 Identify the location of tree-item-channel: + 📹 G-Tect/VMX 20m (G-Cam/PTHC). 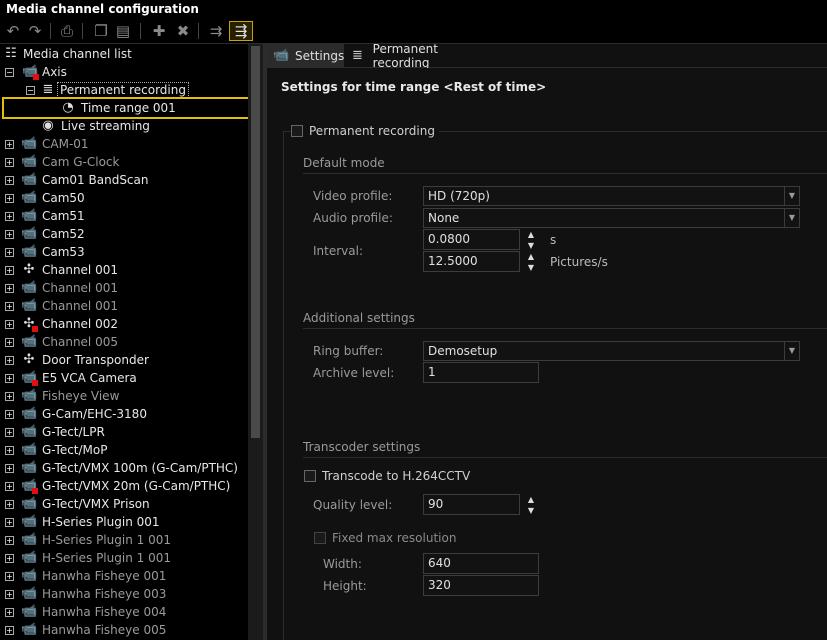
(124, 486).